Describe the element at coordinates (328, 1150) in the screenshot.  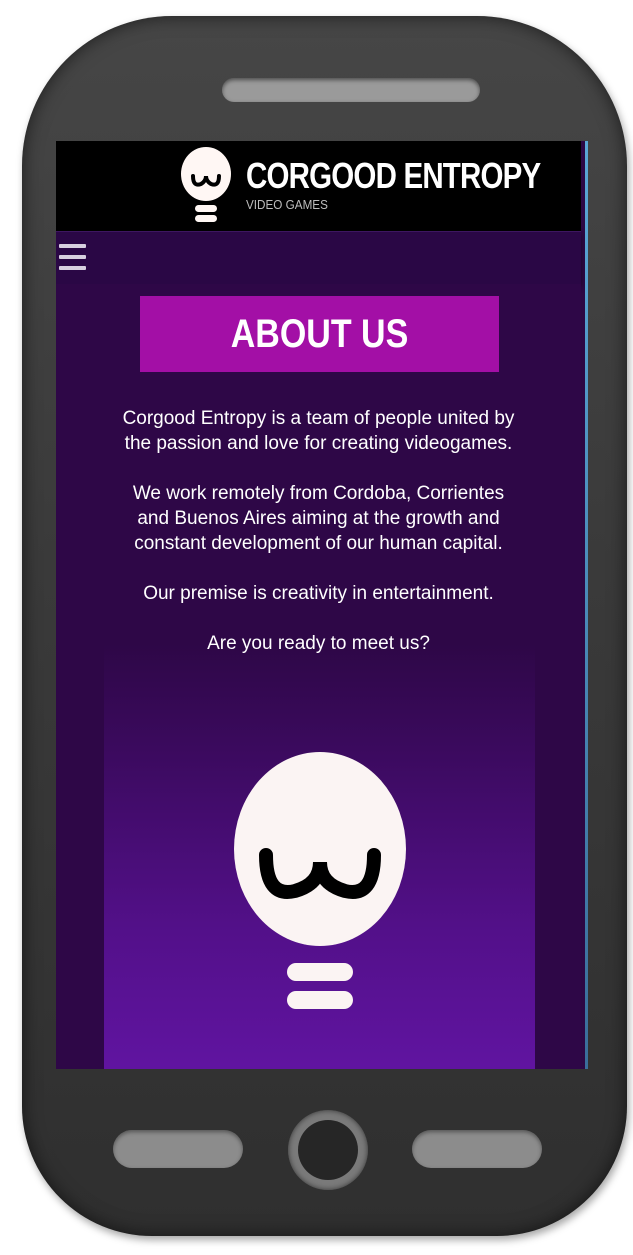
I see `phone-home-button` at that location.